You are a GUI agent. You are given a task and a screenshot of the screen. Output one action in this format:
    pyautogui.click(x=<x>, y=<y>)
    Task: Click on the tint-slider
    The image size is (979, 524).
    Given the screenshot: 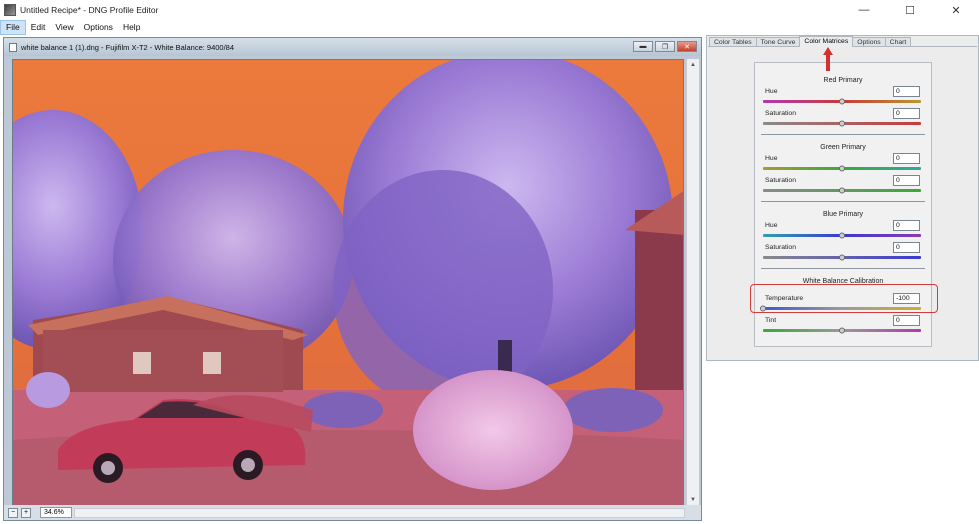 What is the action you would take?
    pyautogui.click(x=842, y=330)
    